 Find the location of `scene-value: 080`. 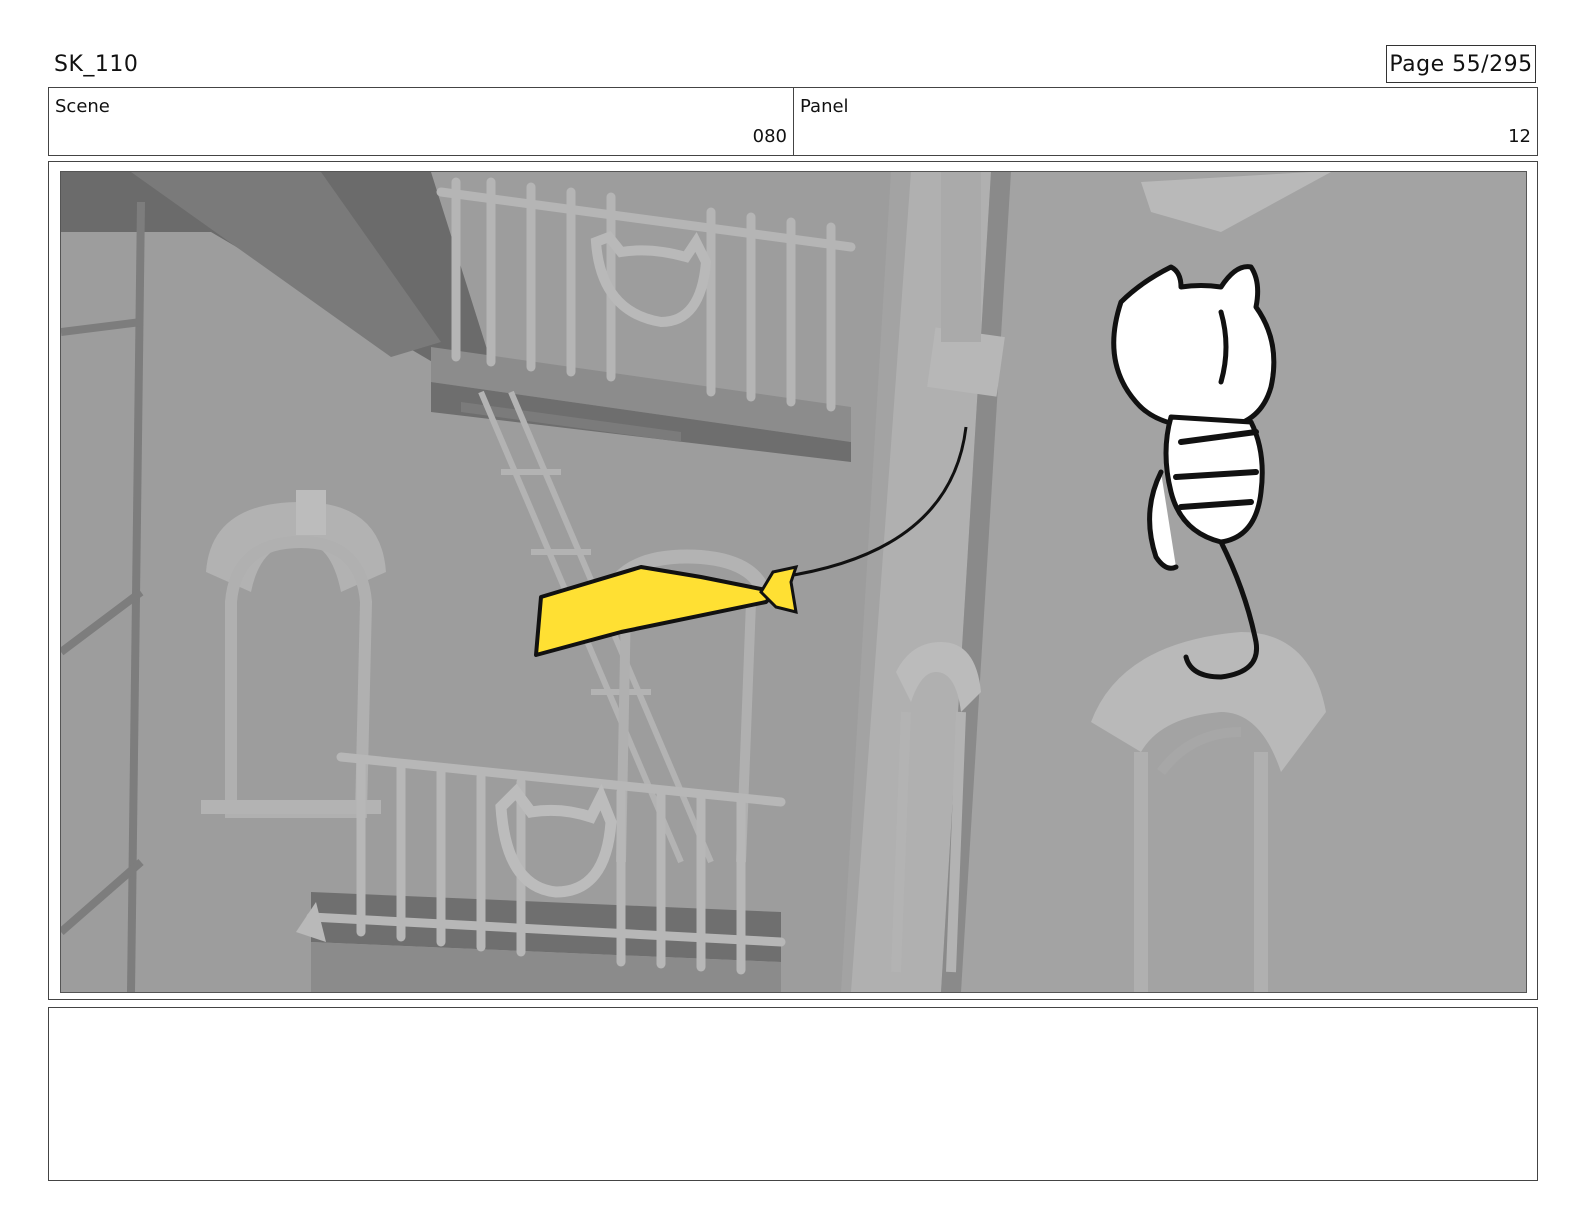

scene-value: 080 is located at coordinates (769, 136).